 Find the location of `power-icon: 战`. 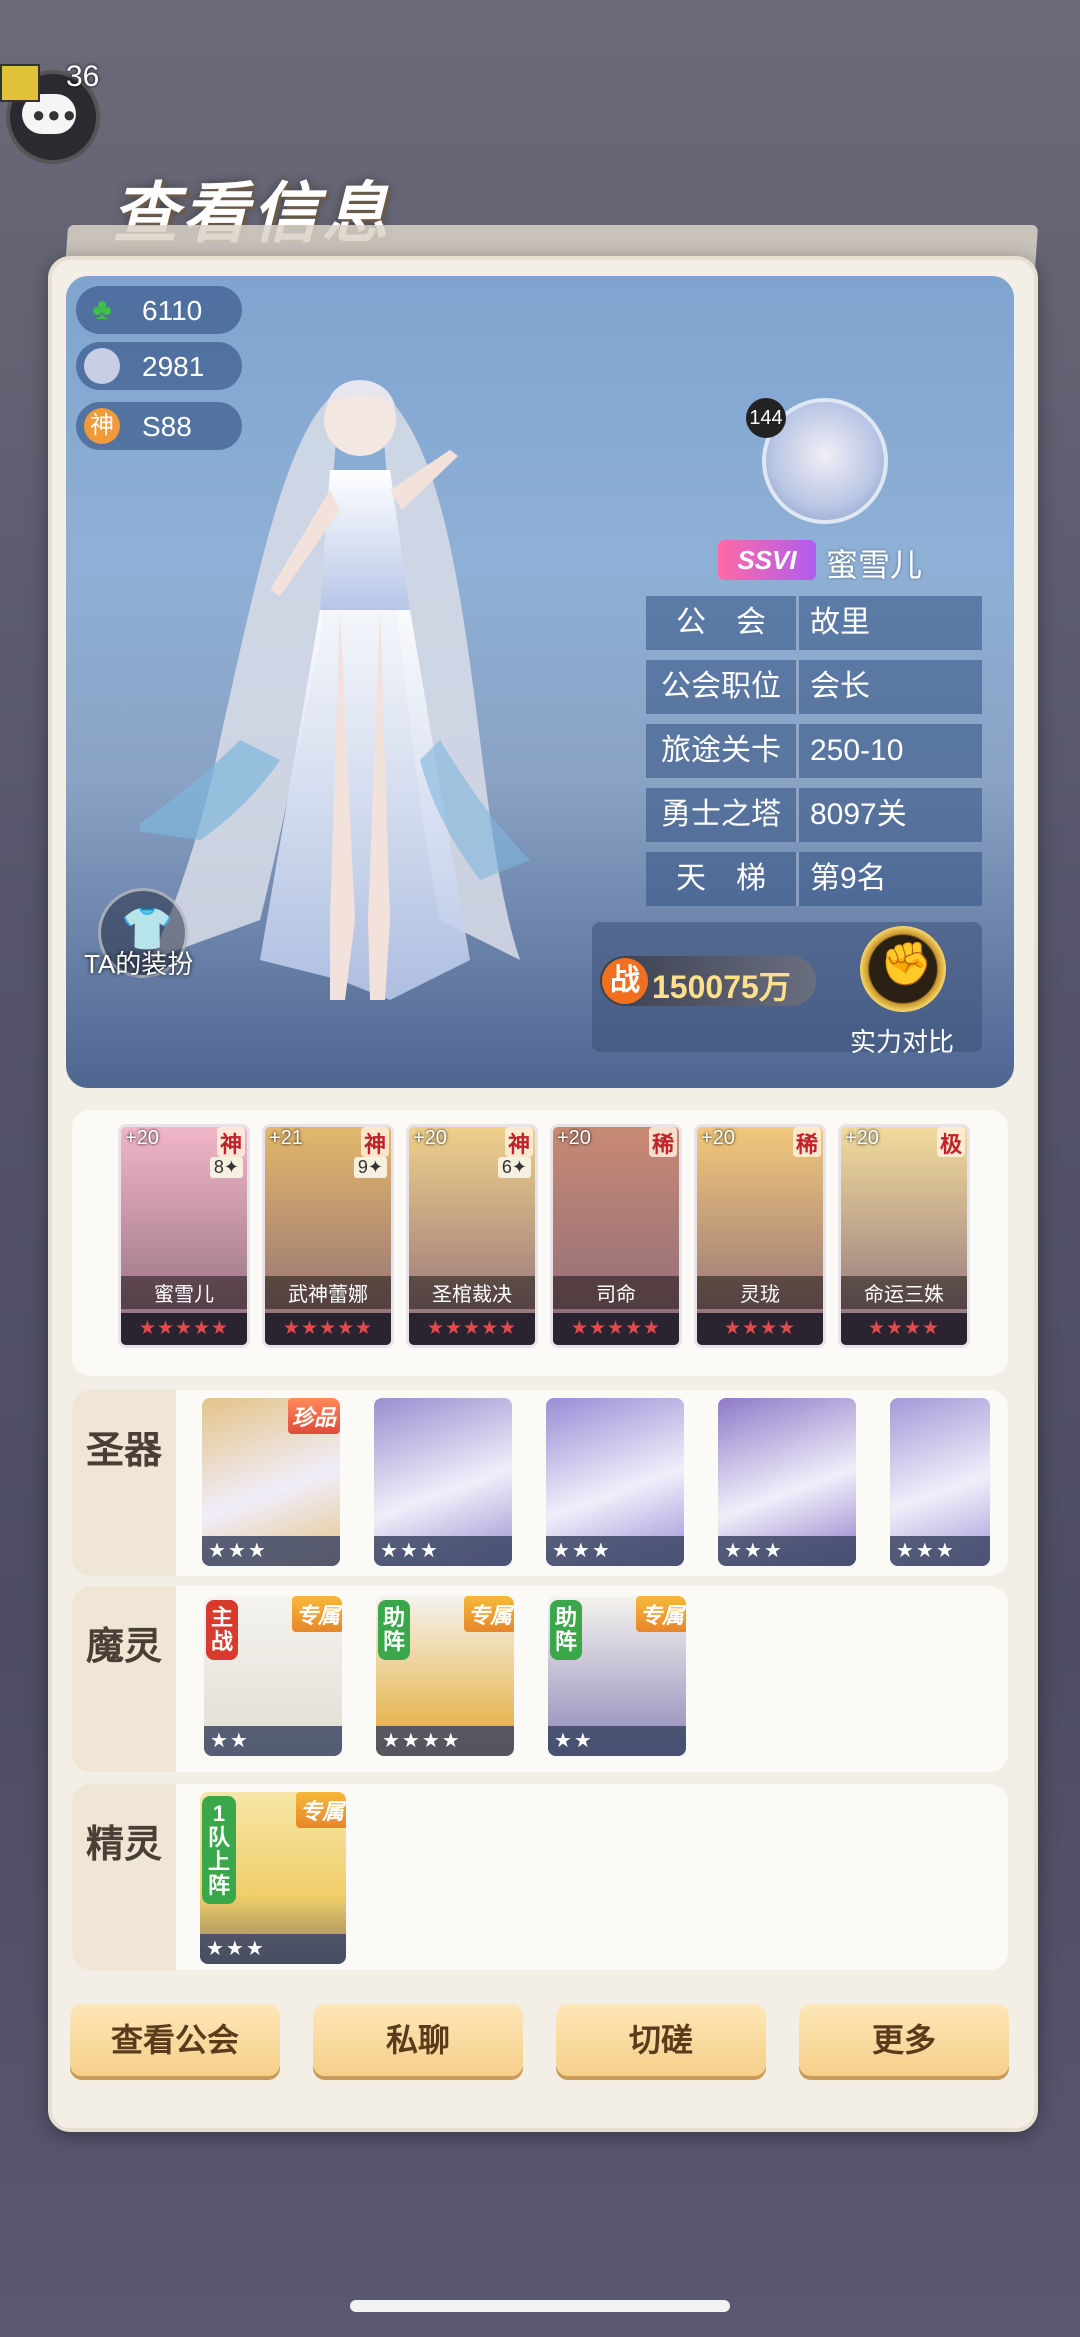

power-icon: 战 is located at coordinates (625, 981).